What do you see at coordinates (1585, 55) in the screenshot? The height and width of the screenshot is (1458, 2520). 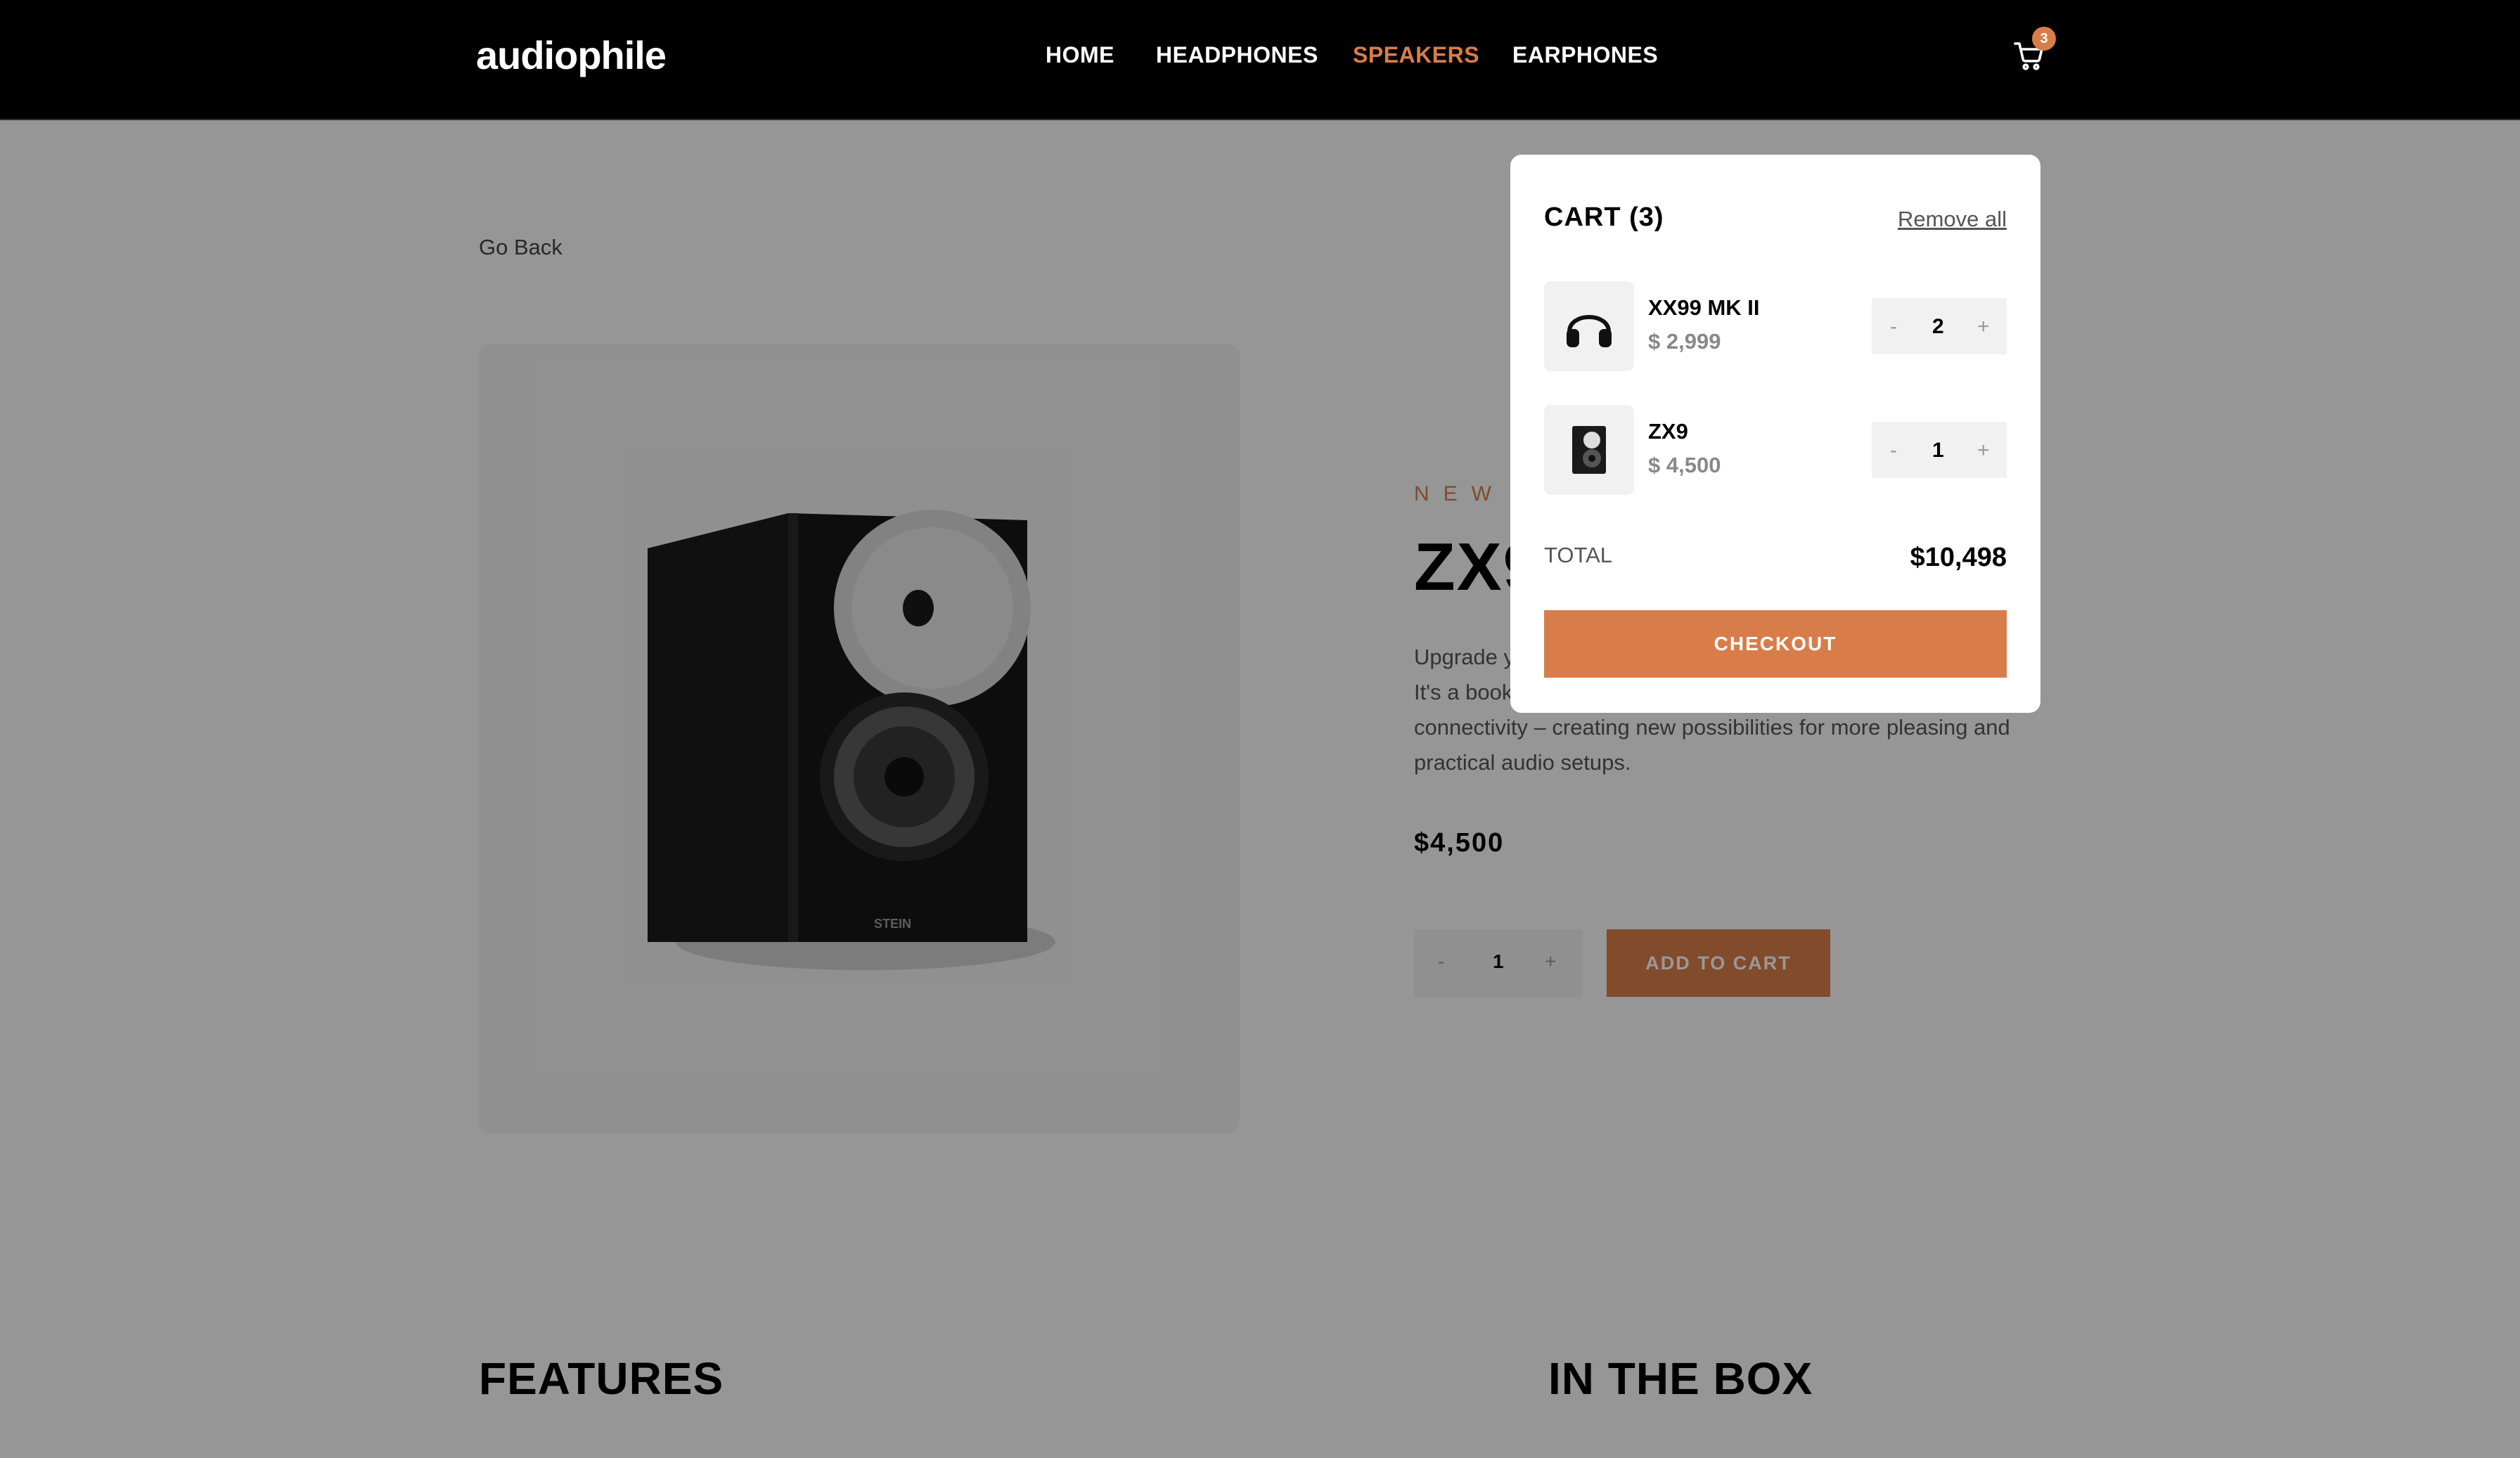 I see `nav-earphones: EARPHONES` at bounding box center [1585, 55].